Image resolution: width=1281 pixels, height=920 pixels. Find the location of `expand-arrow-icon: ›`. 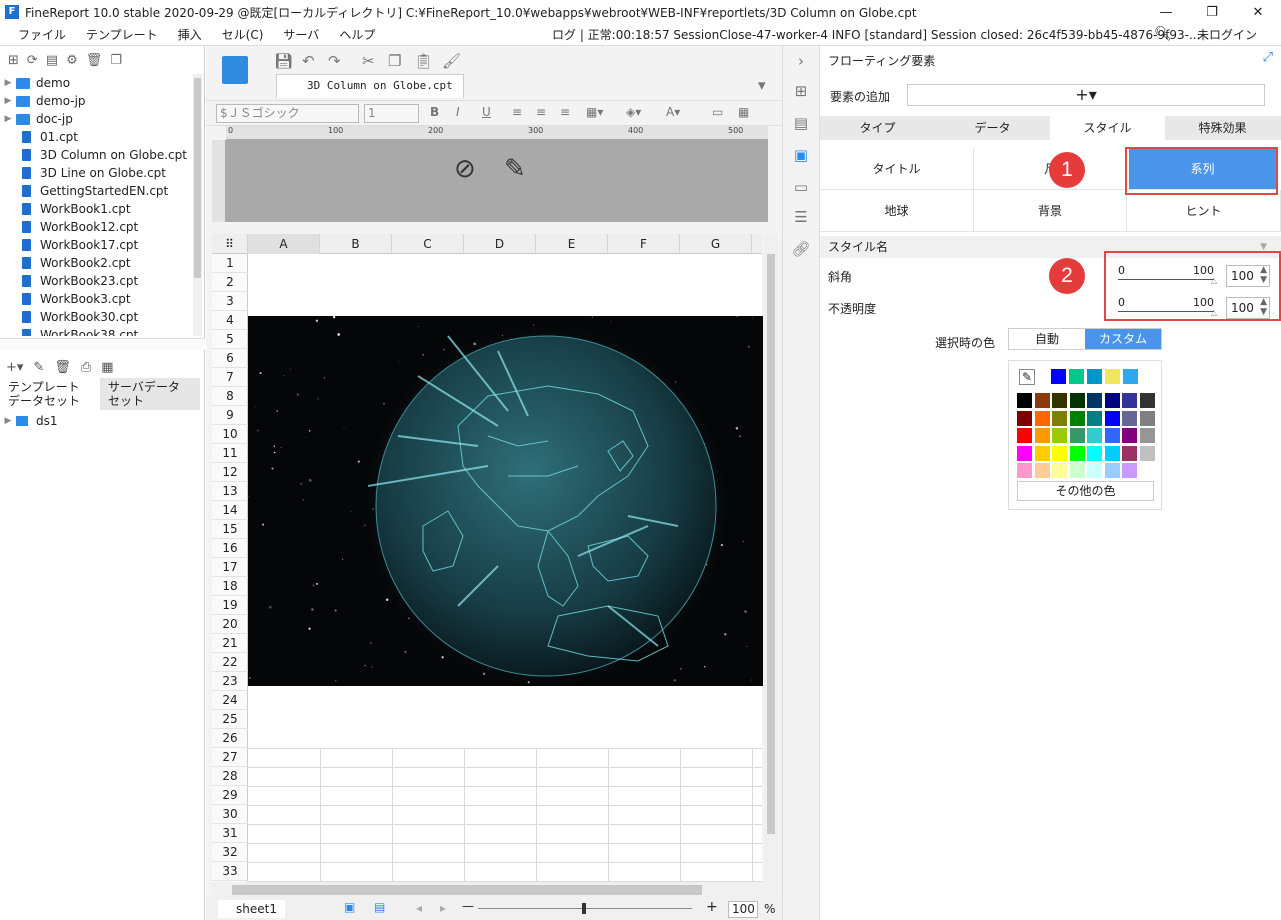

expand-arrow-icon: › is located at coordinates (801, 61).